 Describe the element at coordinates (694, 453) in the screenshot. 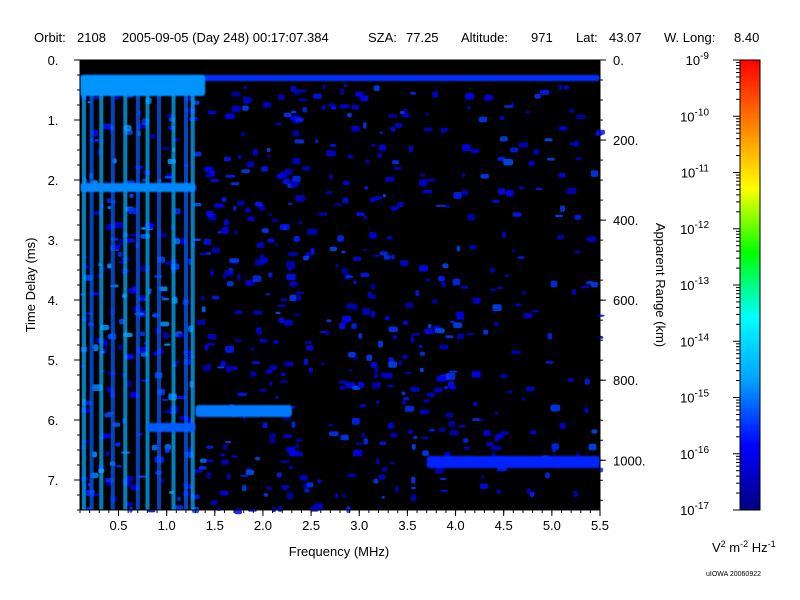

I see `colorbar-tick-label: 10-16` at that location.